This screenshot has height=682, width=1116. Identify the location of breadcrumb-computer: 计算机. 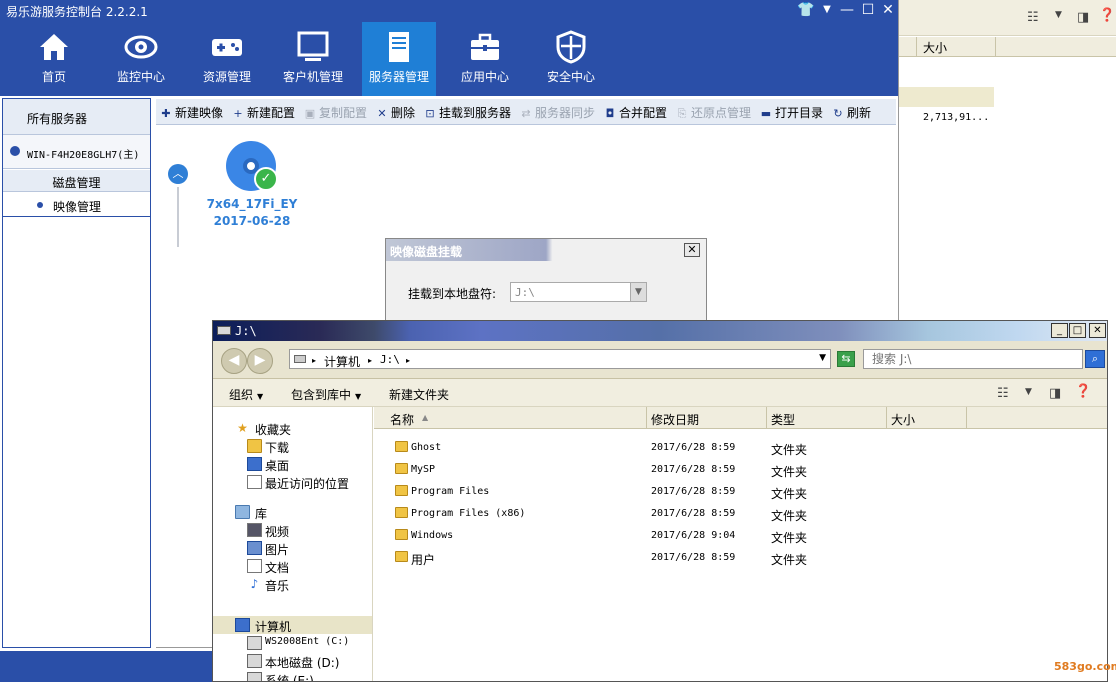
(342, 361).